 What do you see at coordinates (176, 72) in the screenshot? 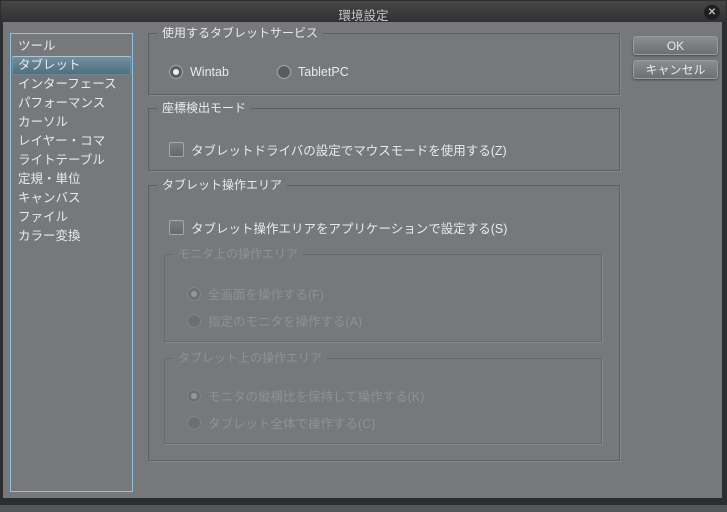
I see `radio-wintab` at bounding box center [176, 72].